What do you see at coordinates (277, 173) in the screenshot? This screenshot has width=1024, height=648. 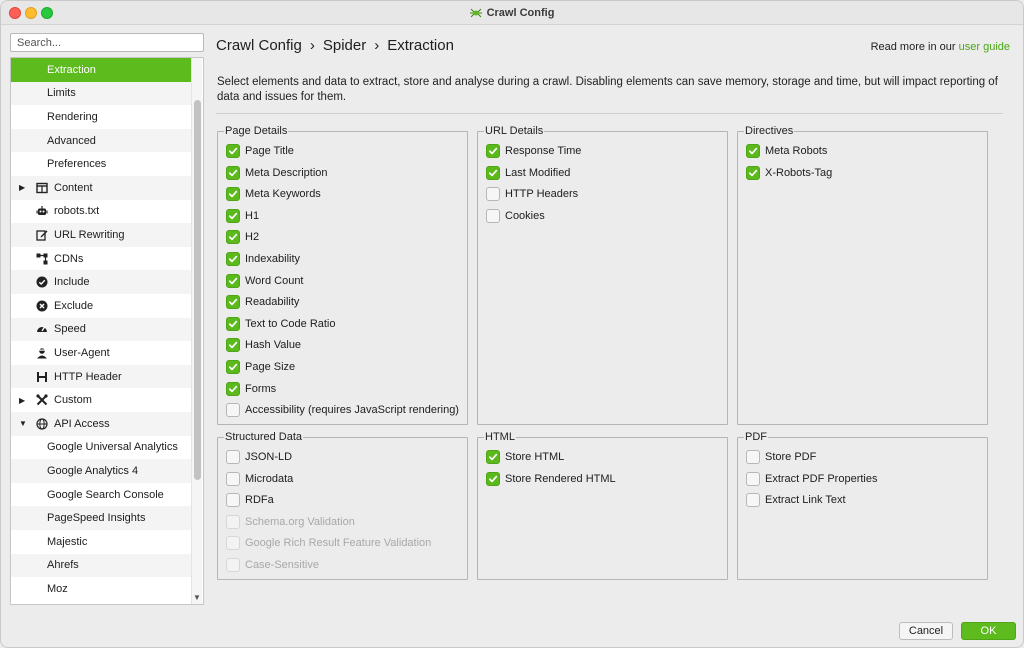 I see `meta-description-checkbox-row: Meta Description` at bounding box center [277, 173].